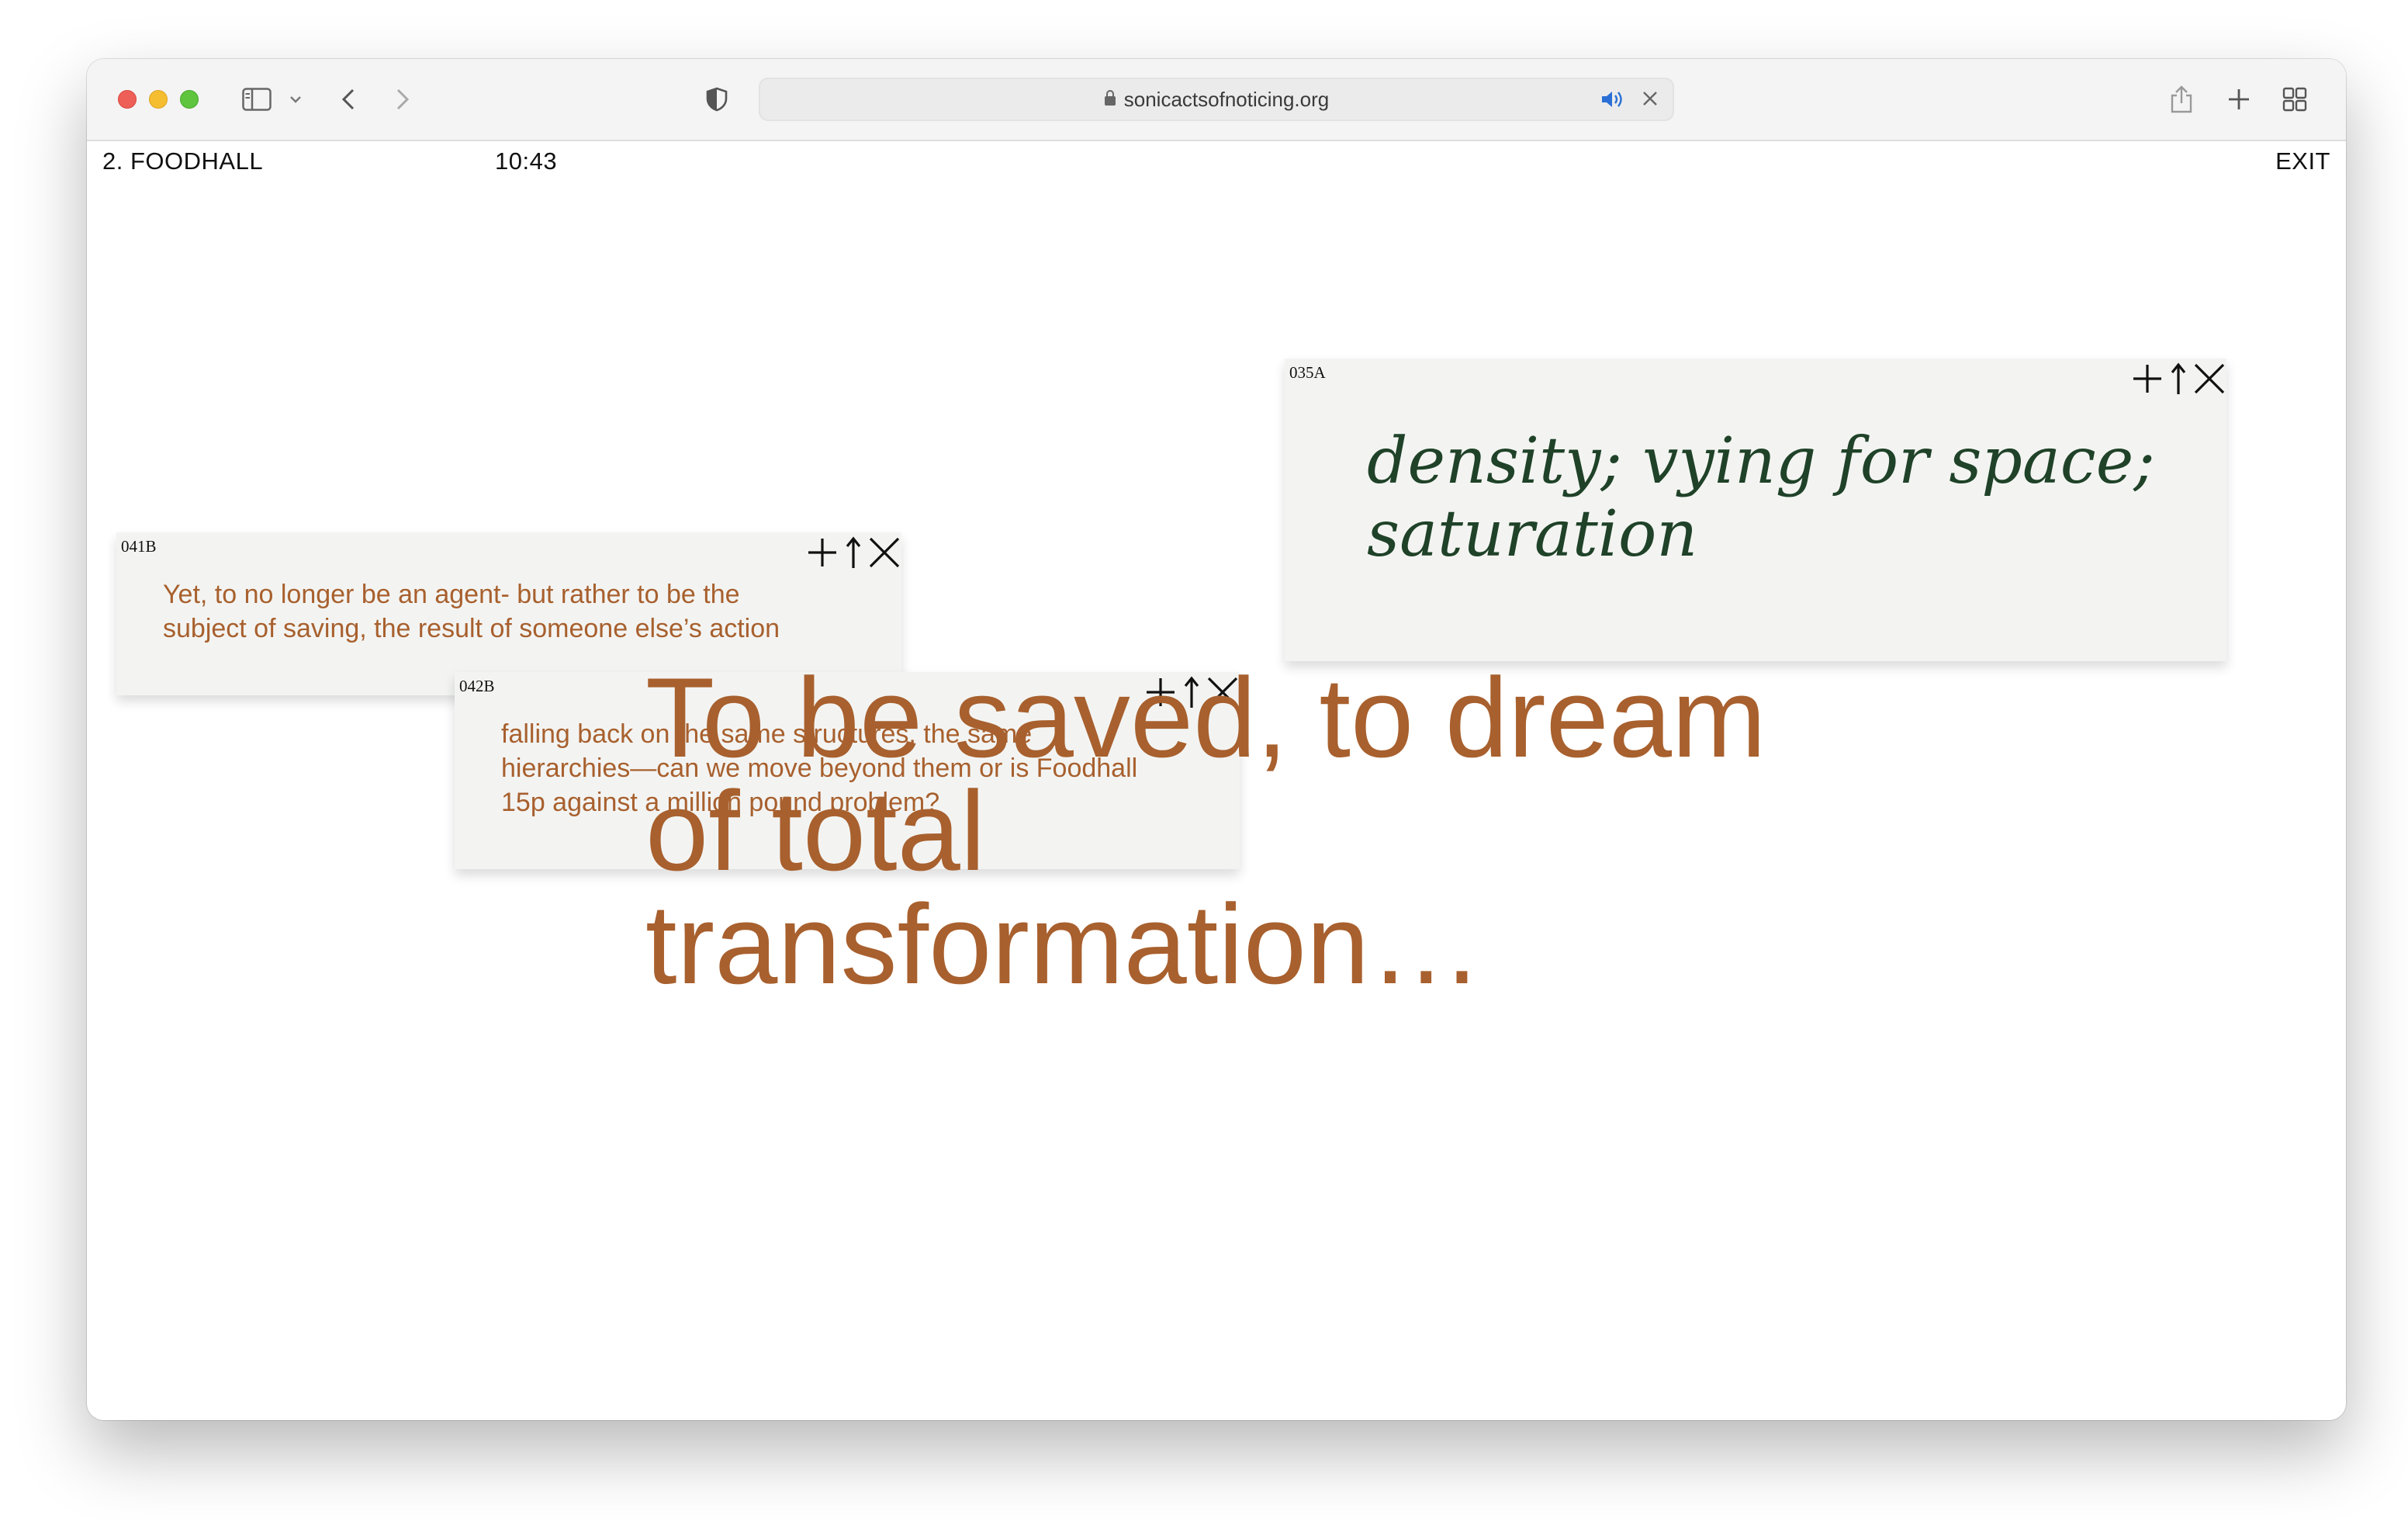 The width and height of the screenshot is (2408, 1521). Describe the element at coordinates (2238, 100) in the screenshot. I see `new-tab-icon` at that location.